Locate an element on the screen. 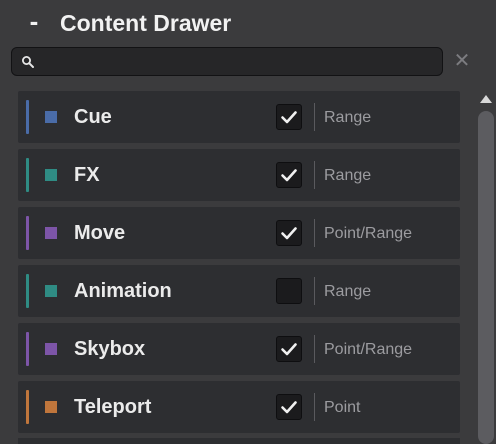  item-label: Animation is located at coordinates (123, 291).